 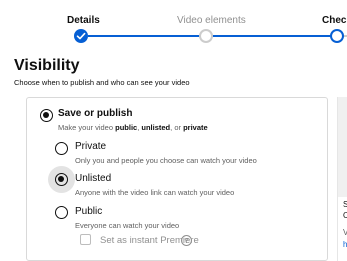 What do you see at coordinates (195, 127) in the screenshot?
I see `desc-private: private` at bounding box center [195, 127].